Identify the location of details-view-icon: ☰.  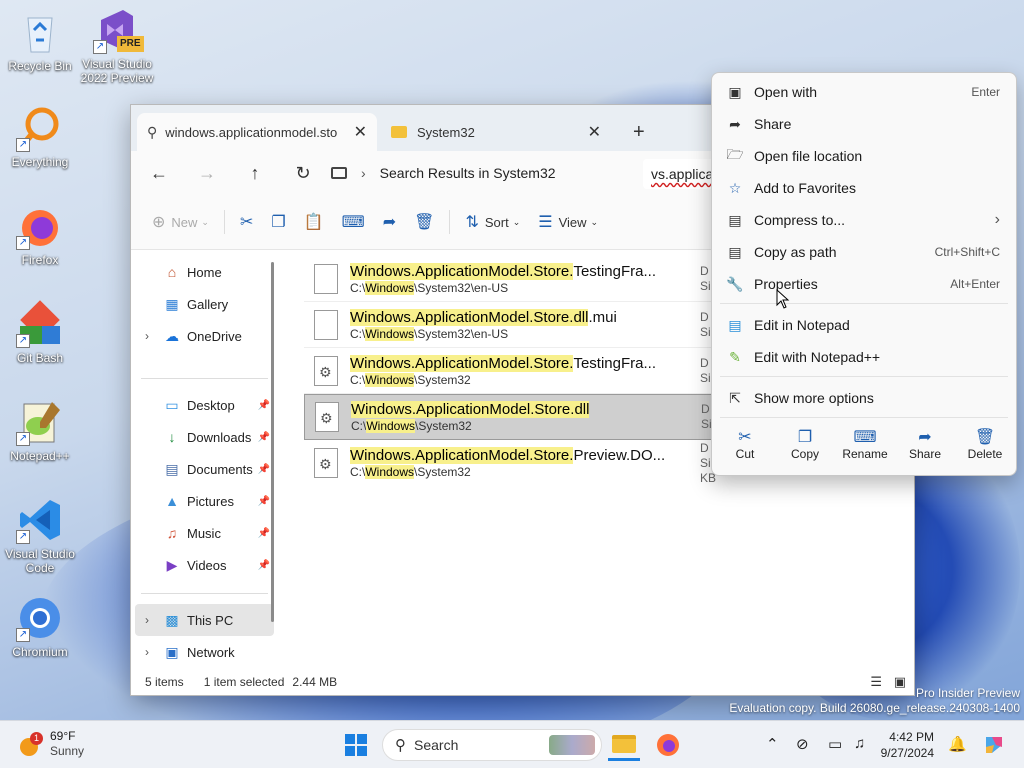
(876, 681).